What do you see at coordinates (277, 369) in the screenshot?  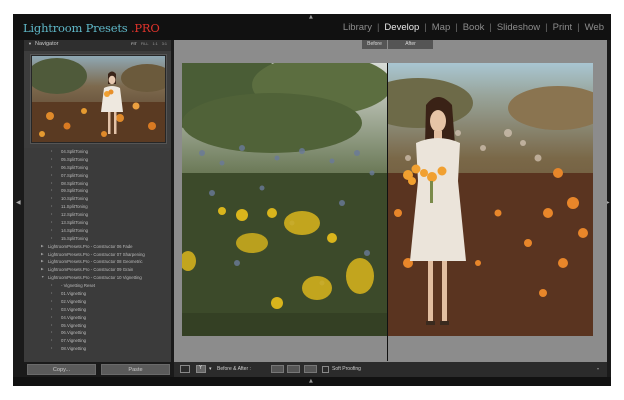 I see `copy-before-to-after-button` at bounding box center [277, 369].